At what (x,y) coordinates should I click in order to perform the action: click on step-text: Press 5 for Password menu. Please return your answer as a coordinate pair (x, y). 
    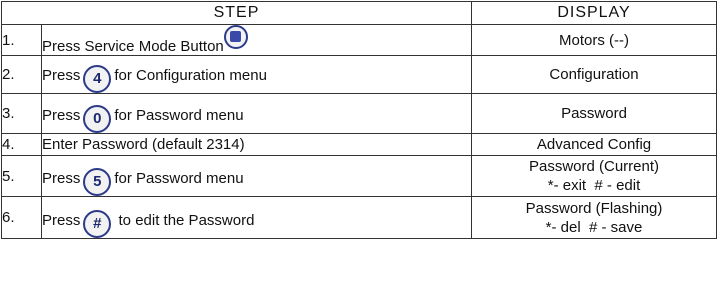
    Looking at the image, I should click on (256, 176).